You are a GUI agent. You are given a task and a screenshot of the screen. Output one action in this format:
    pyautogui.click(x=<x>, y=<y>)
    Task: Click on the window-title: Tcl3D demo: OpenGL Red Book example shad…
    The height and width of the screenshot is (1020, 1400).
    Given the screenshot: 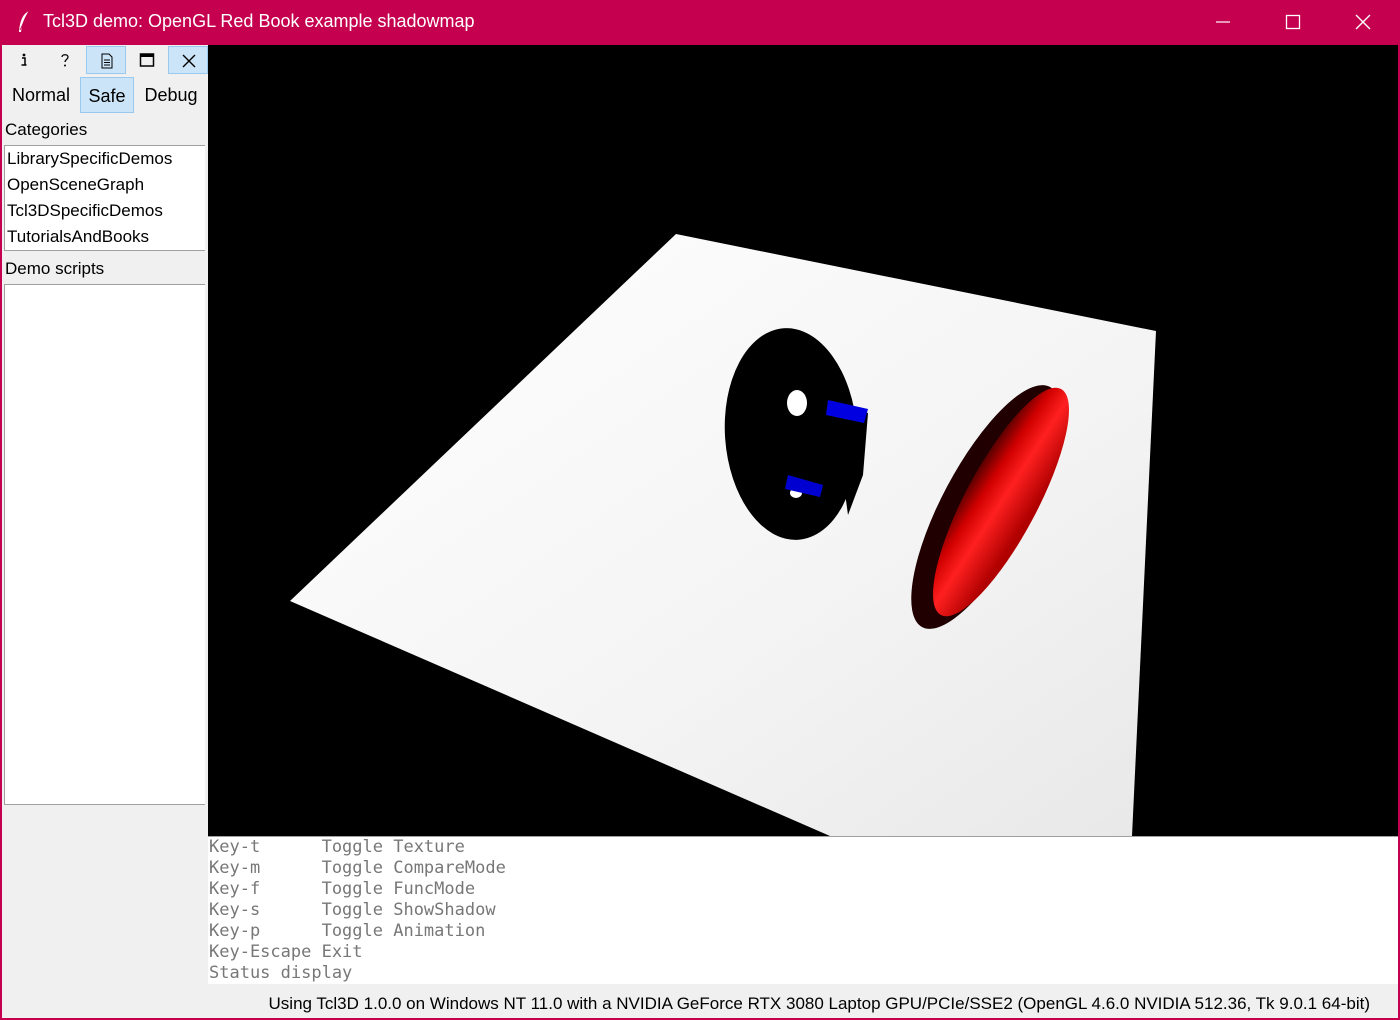 What is the action you would take?
    pyautogui.click(x=259, y=21)
    